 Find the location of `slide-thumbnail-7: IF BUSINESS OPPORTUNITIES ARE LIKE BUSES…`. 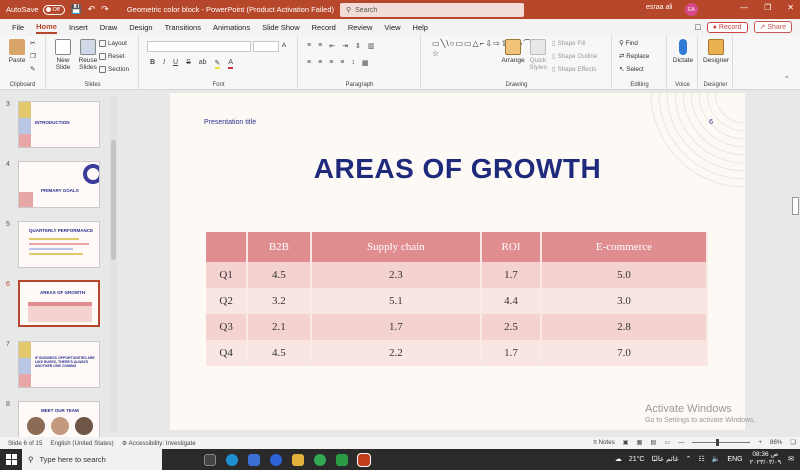

slide-thumbnail-7: IF BUSINESS OPPORTUNITIES ARE LIKE BUSES… is located at coordinates (59, 364).